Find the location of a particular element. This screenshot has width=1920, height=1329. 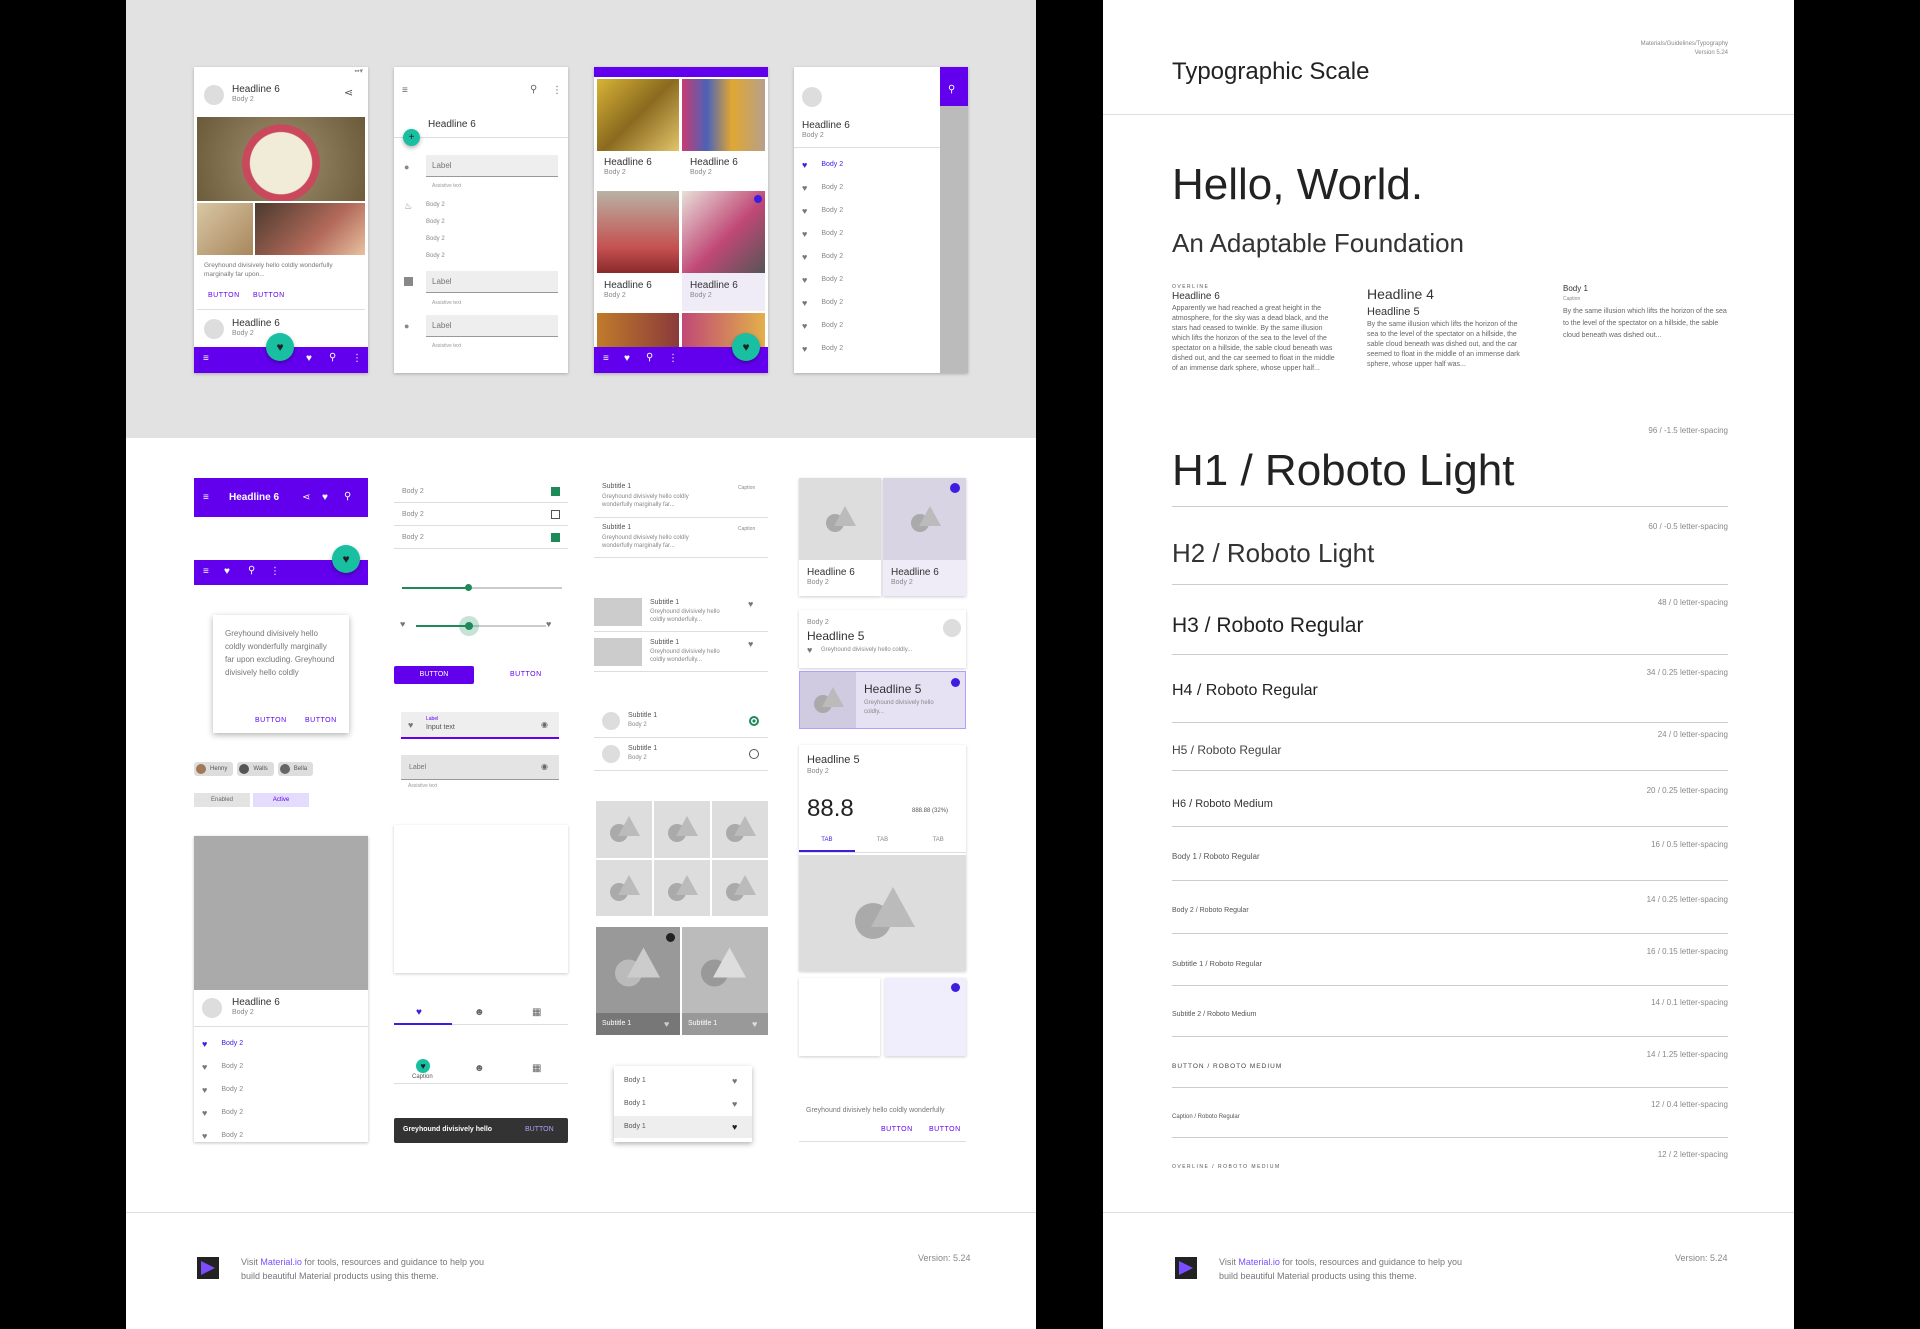

checkbox-unchecked is located at coordinates (555, 514).